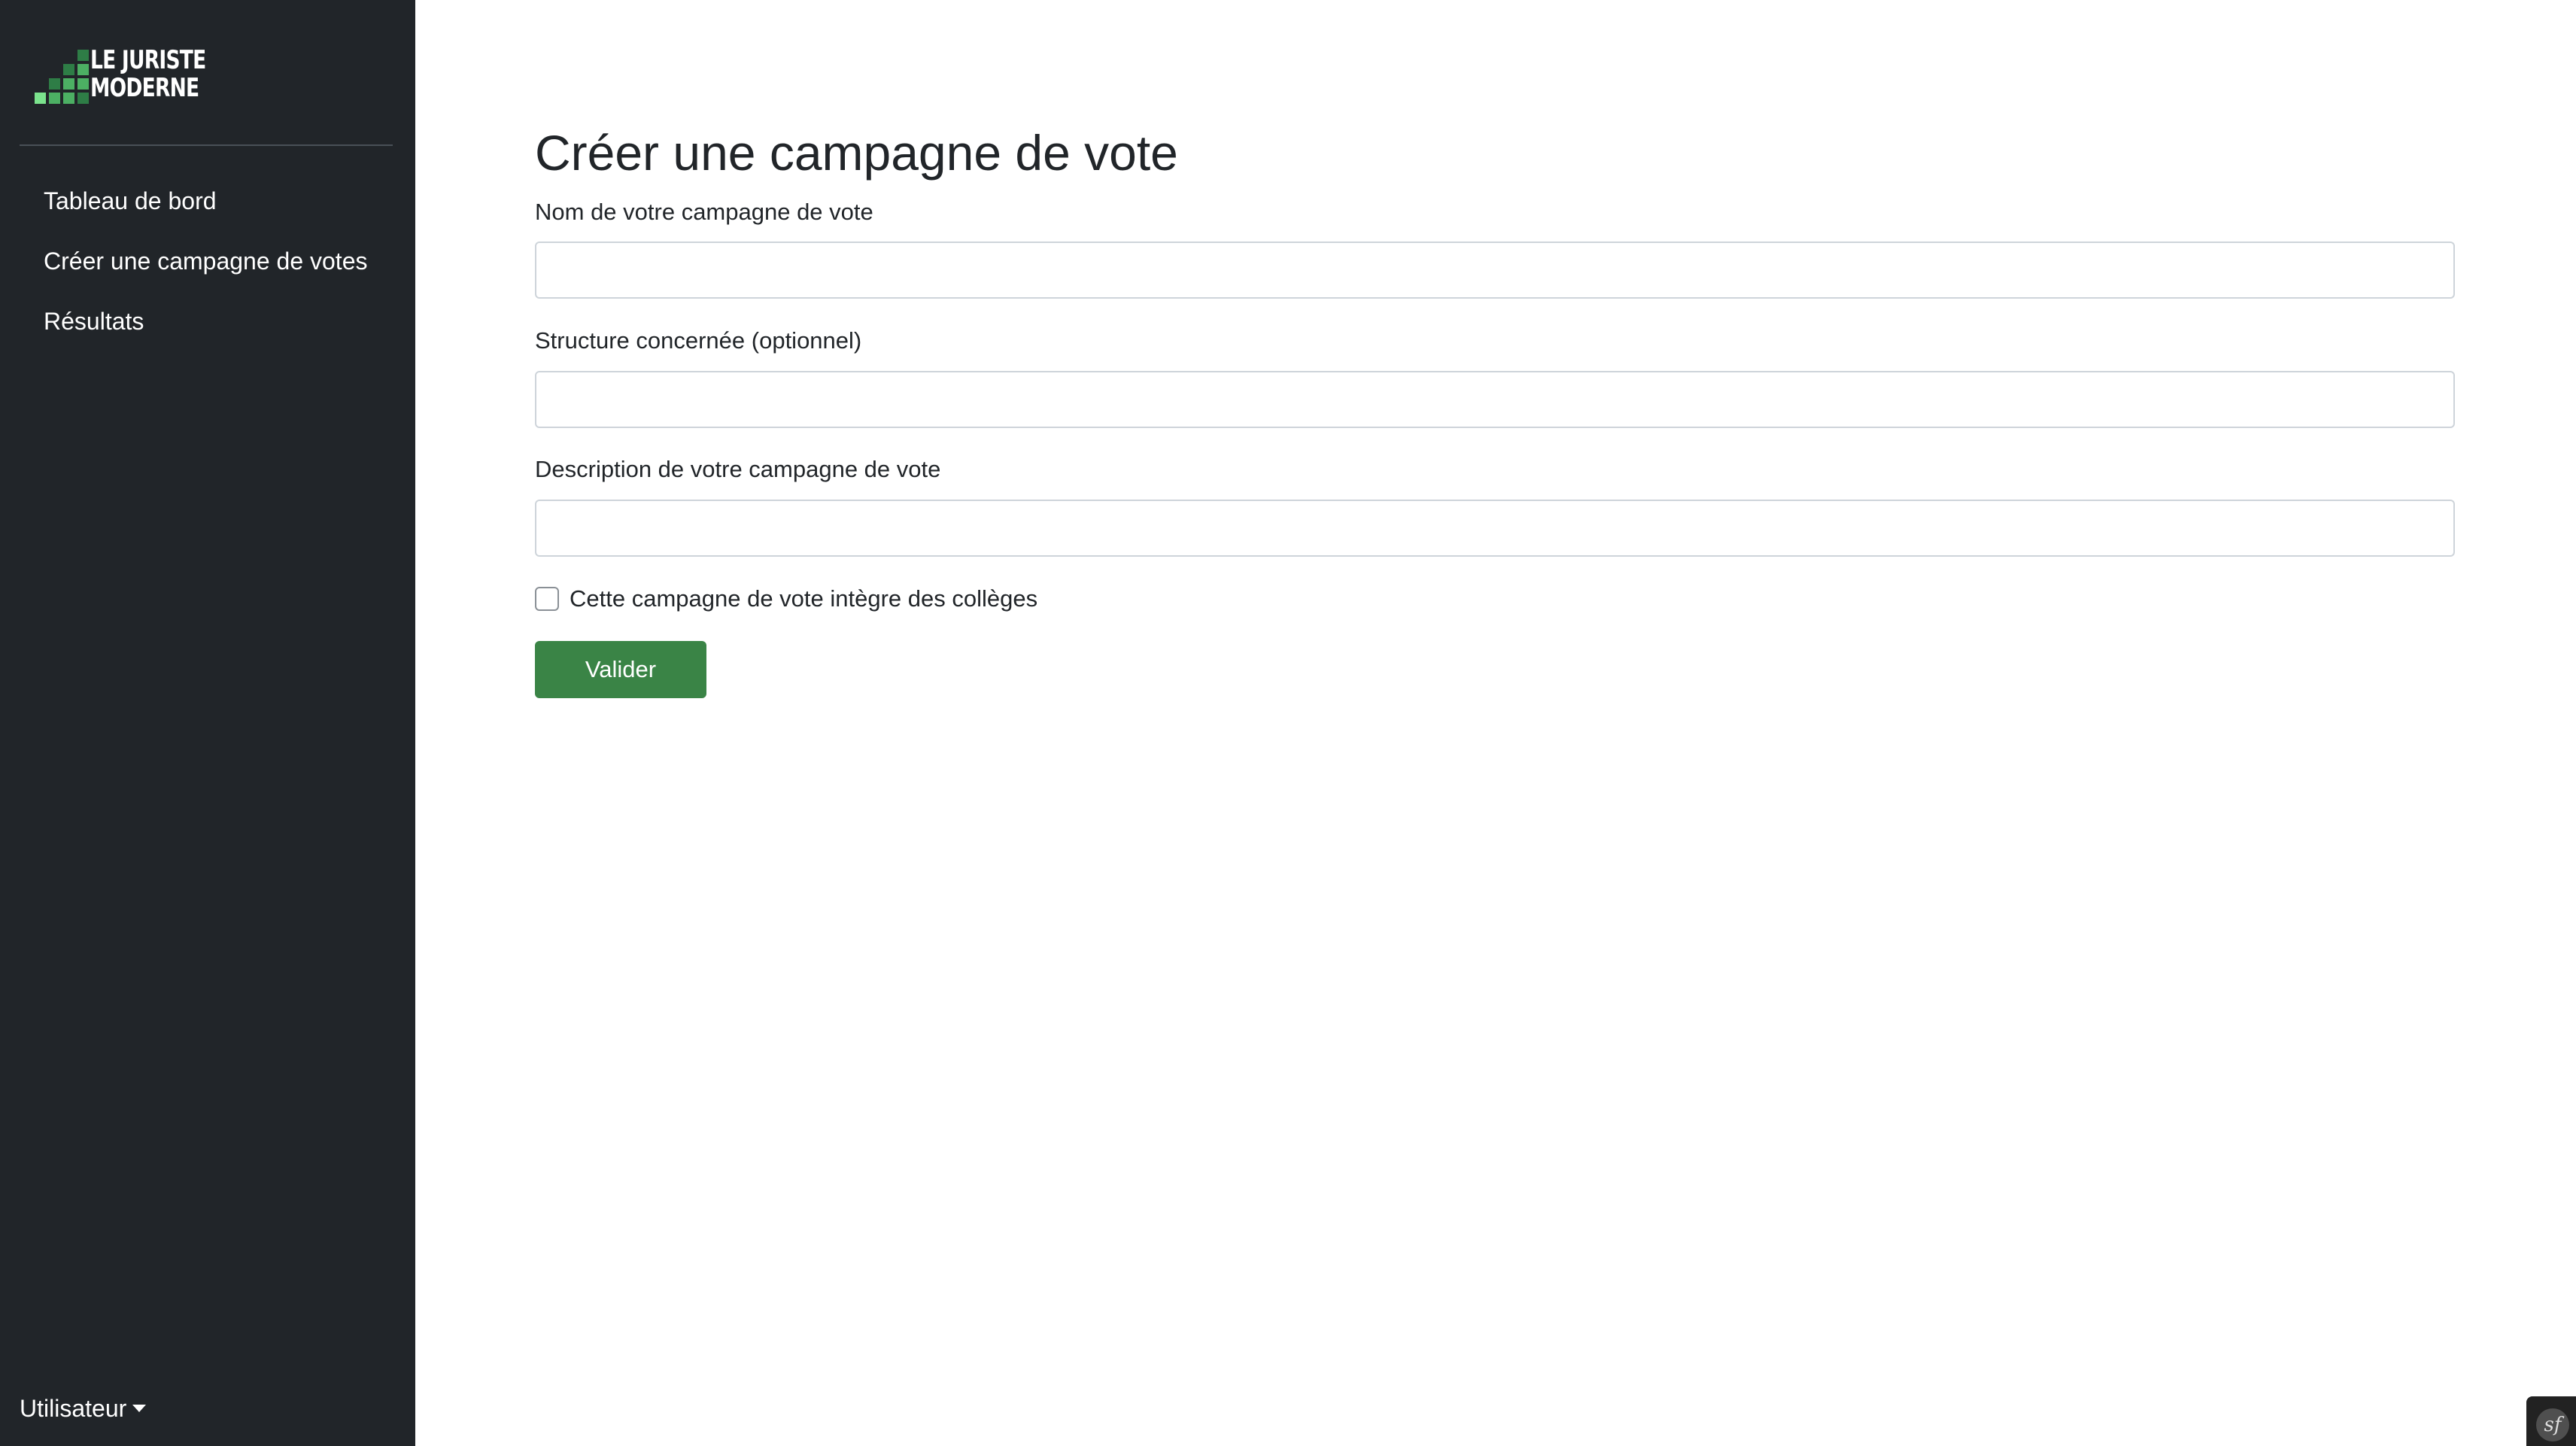  I want to click on sidebar-item-dashboard: Tableau de bord, so click(206, 211).